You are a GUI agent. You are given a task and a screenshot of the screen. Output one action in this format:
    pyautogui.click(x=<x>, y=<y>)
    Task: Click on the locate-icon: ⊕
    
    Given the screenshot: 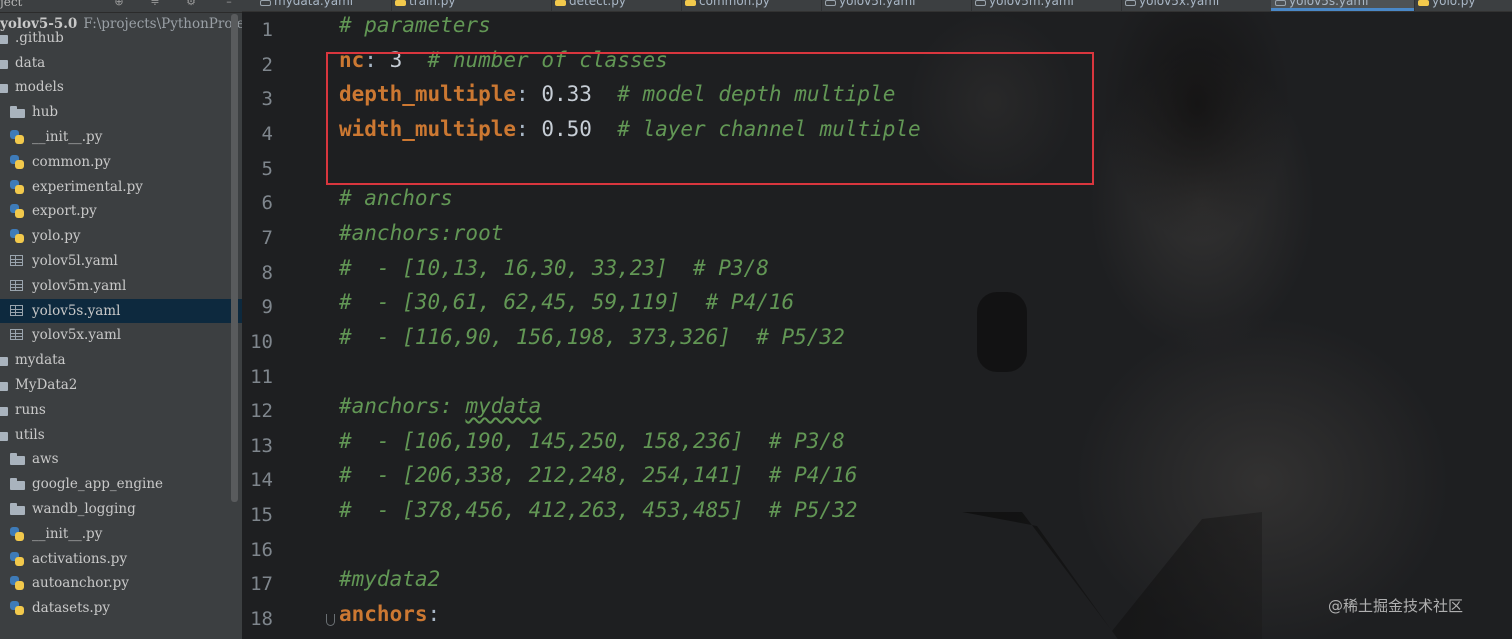 What is the action you would take?
    pyautogui.click(x=119, y=4)
    